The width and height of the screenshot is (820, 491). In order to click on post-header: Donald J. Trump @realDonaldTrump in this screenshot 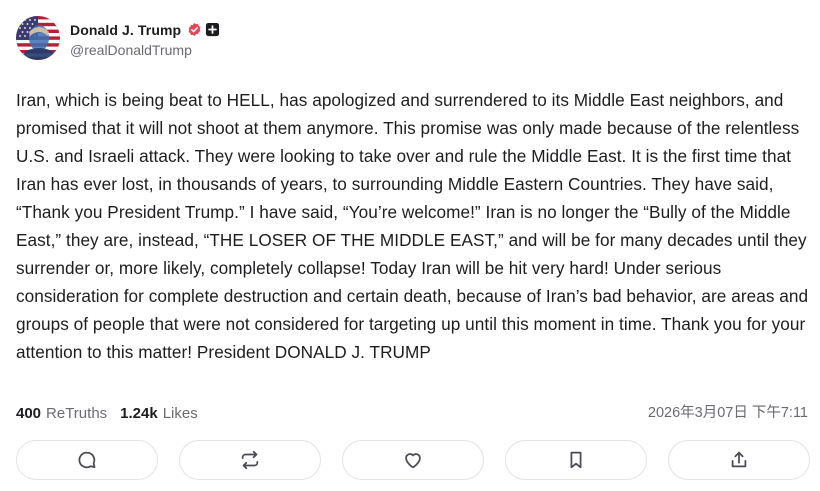, I will do `click(118, 38)`.